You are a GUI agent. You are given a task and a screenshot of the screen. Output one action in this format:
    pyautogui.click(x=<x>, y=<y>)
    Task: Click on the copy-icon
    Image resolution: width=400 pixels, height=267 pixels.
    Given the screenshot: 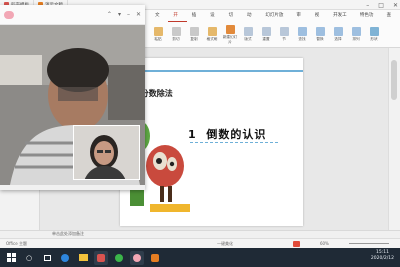 What is the action you would take?
    pyautogui.click(x=194, y=31)
    